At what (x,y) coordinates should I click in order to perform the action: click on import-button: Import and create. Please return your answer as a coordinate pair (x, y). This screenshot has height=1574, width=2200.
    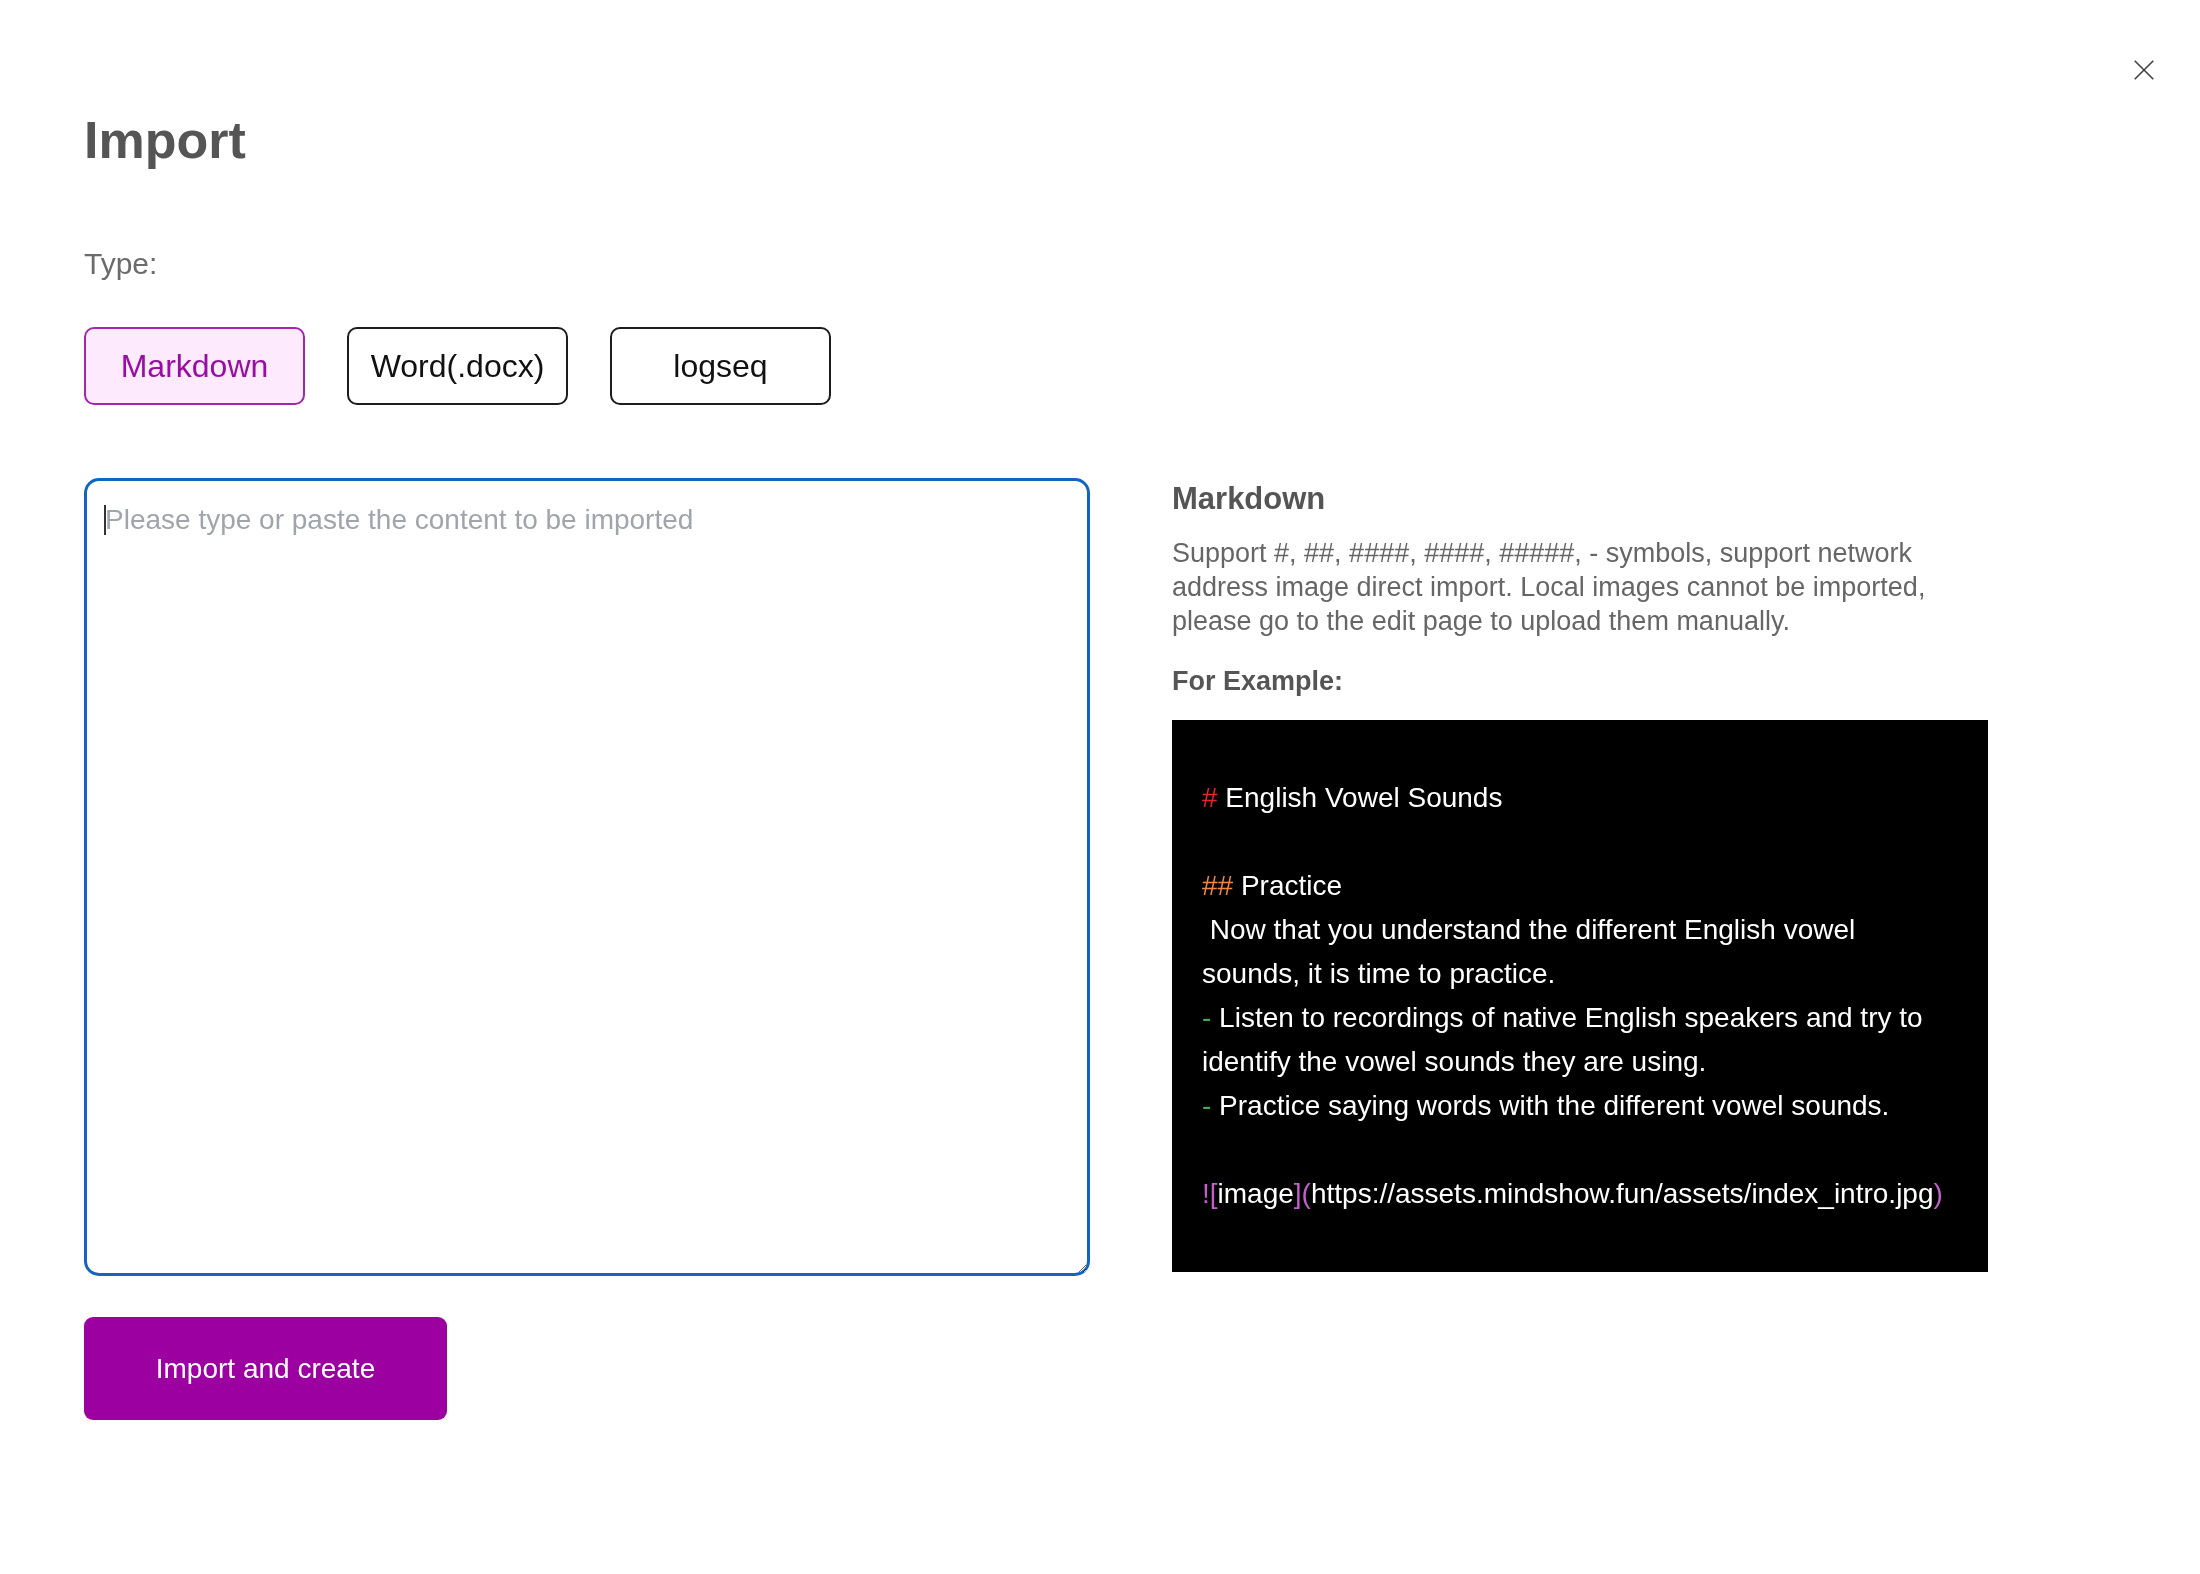
    Looking at the image, I should click on (265, 1368).